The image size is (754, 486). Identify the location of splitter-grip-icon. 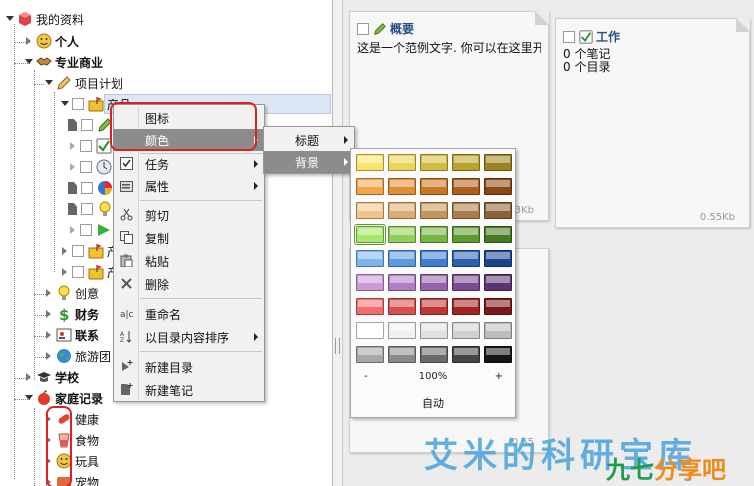
(337, 346).